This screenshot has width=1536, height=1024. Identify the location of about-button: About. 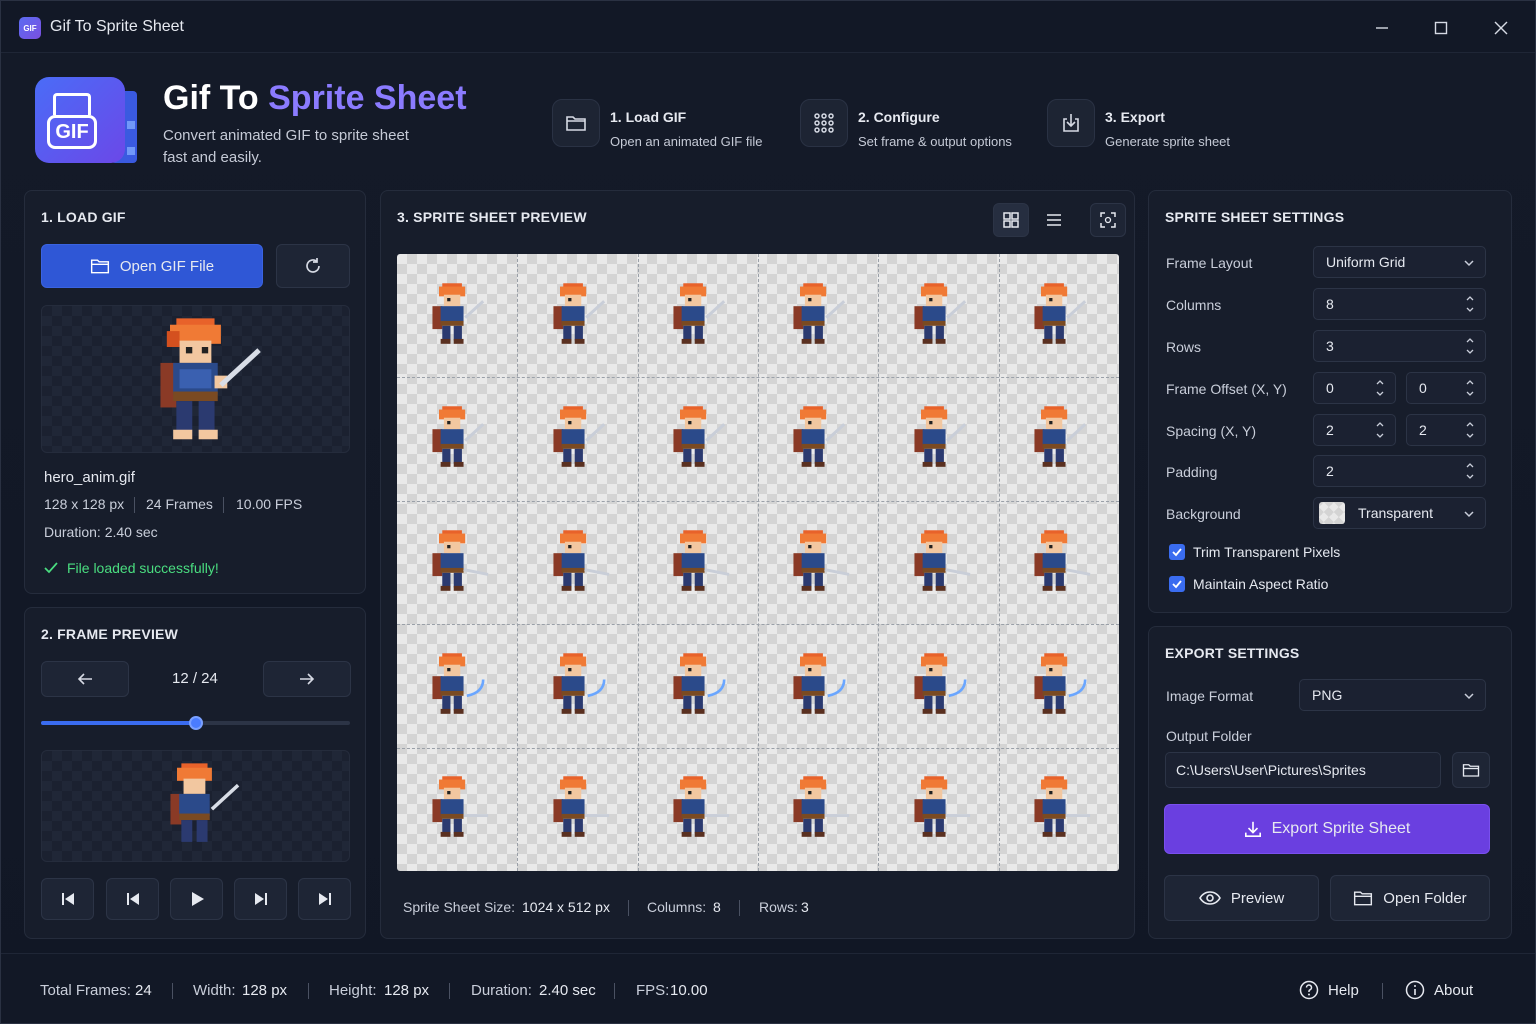
(1439, 990).